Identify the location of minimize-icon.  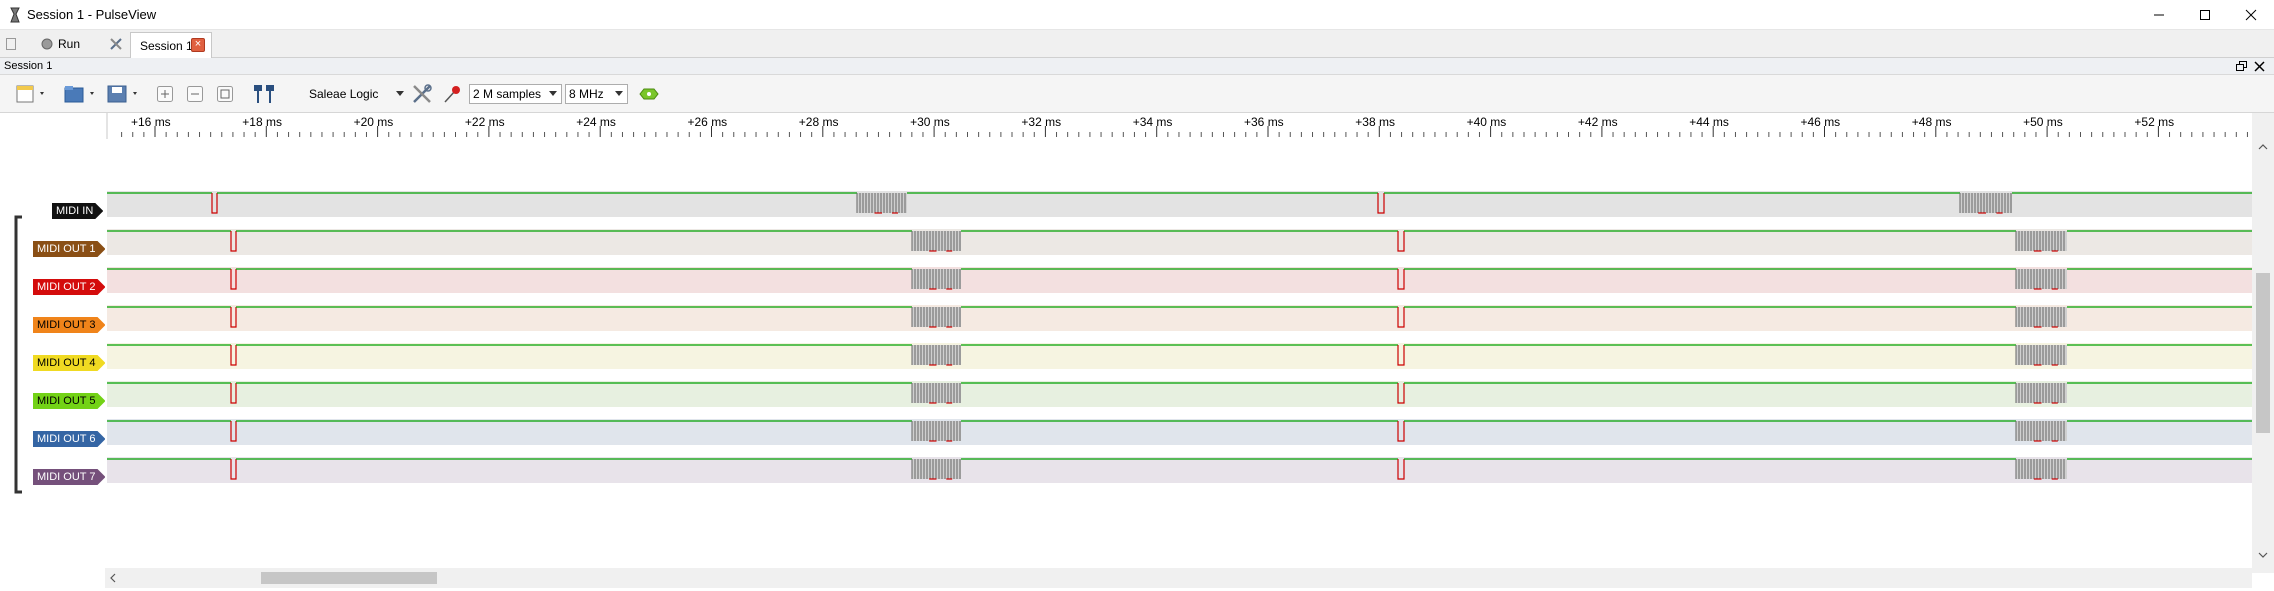
(2159, 15).